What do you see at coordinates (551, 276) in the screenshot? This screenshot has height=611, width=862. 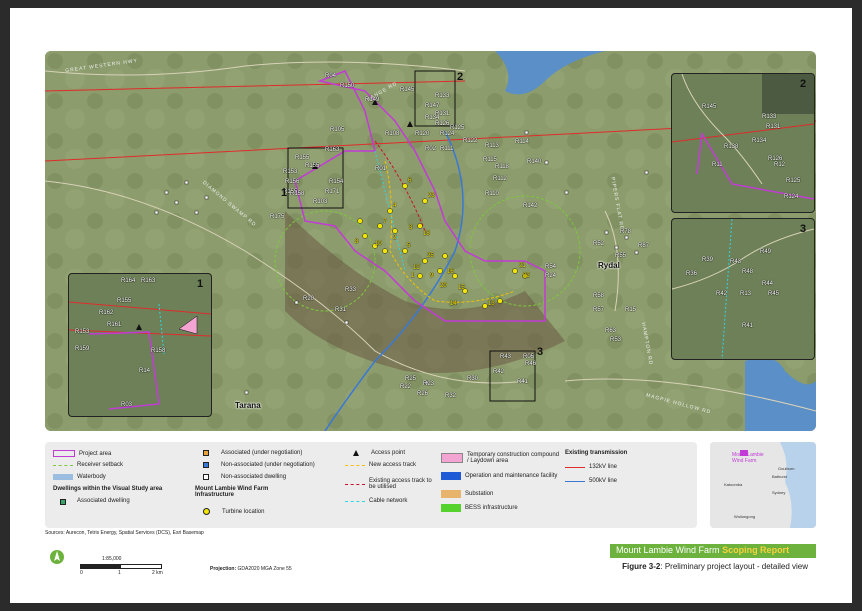 I see `receiver-label: R24` at bounding box center [551, 276].